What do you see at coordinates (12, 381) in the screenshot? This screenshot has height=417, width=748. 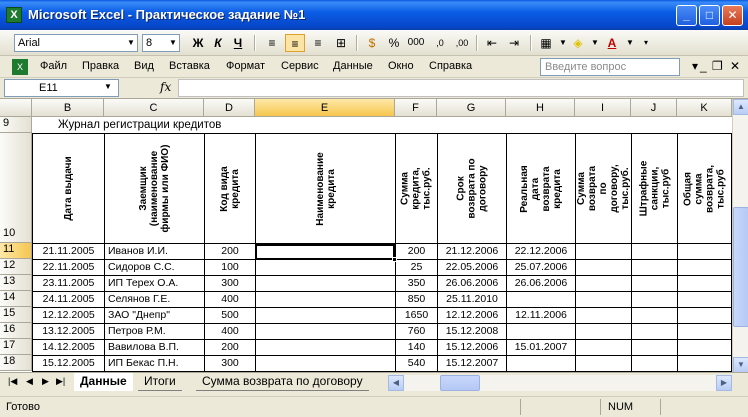 I see `first-sheet-icon: |◀` at bounding box center [12, 381].